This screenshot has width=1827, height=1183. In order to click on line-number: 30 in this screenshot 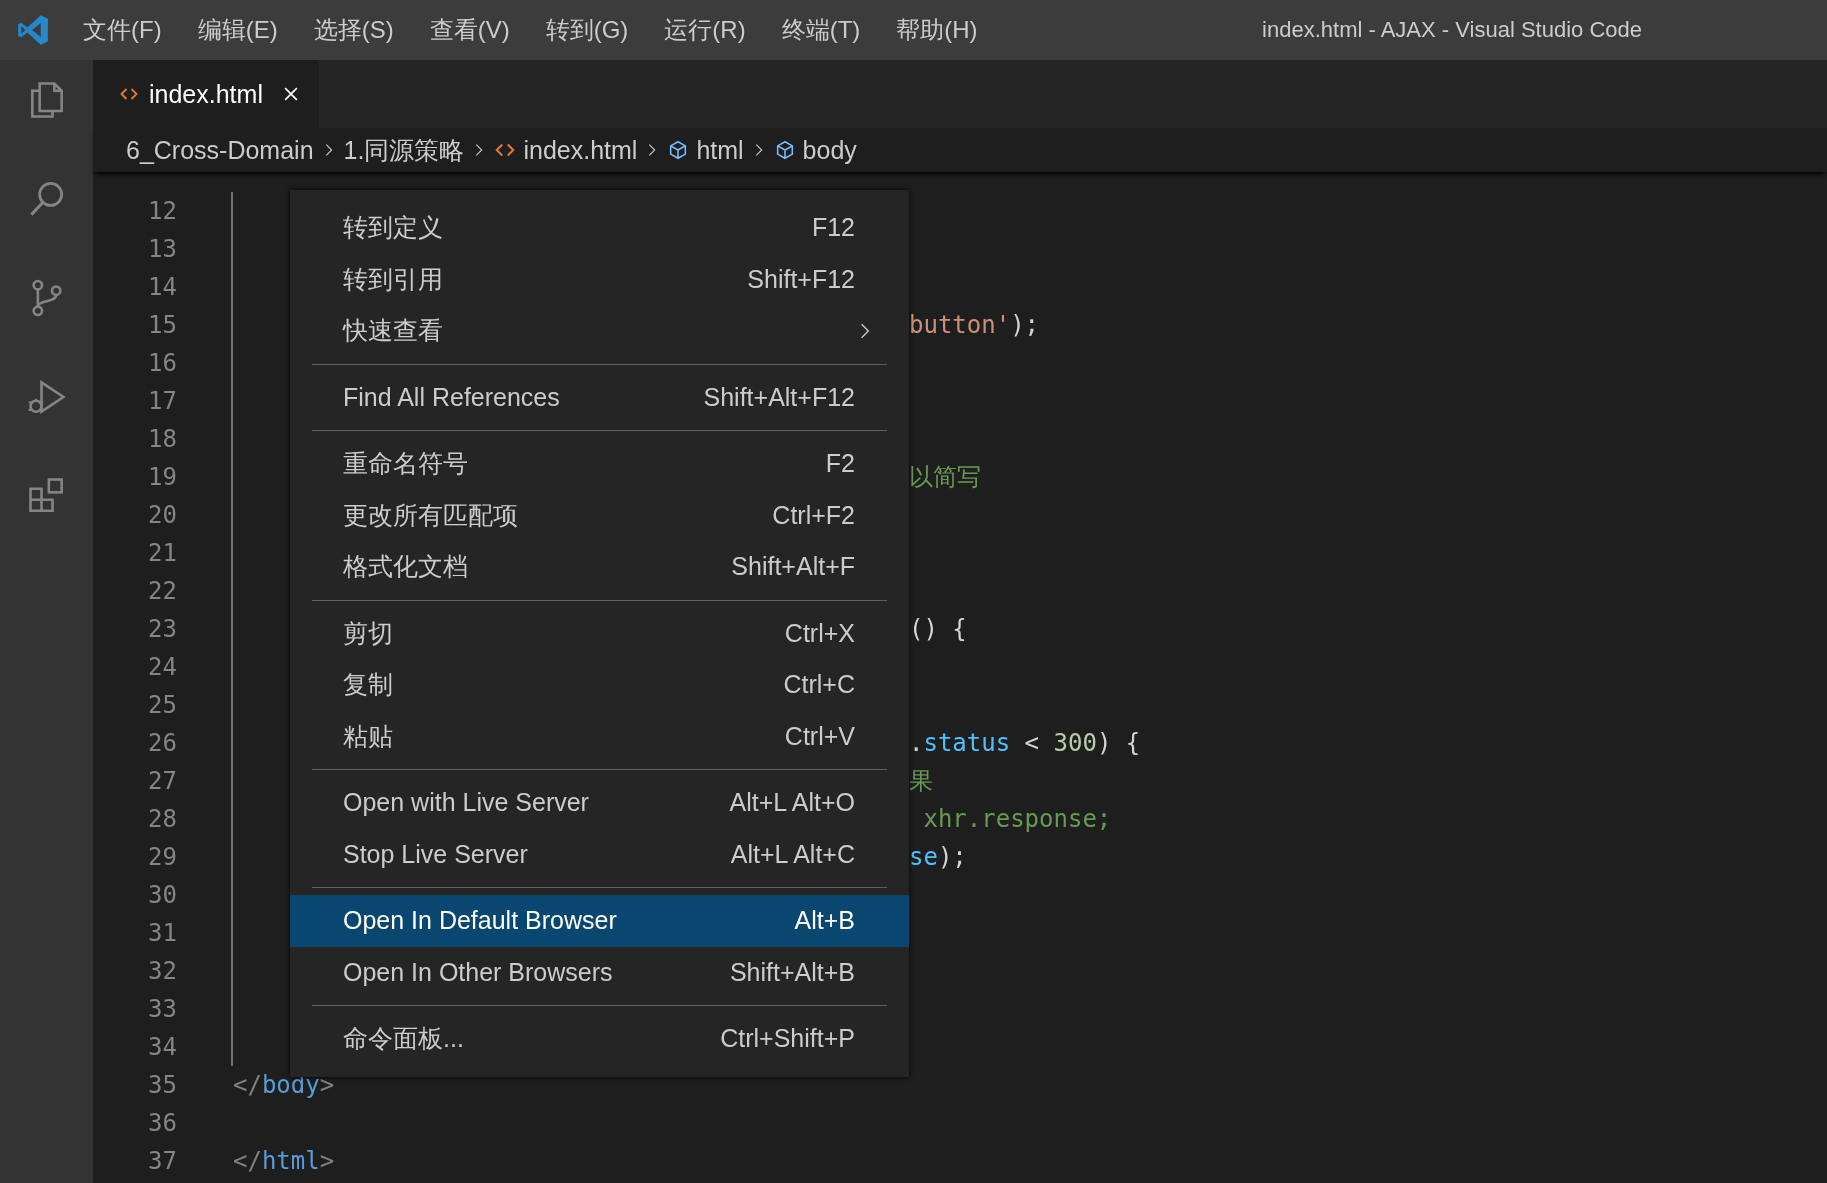, I will do `click(162, 895)`.